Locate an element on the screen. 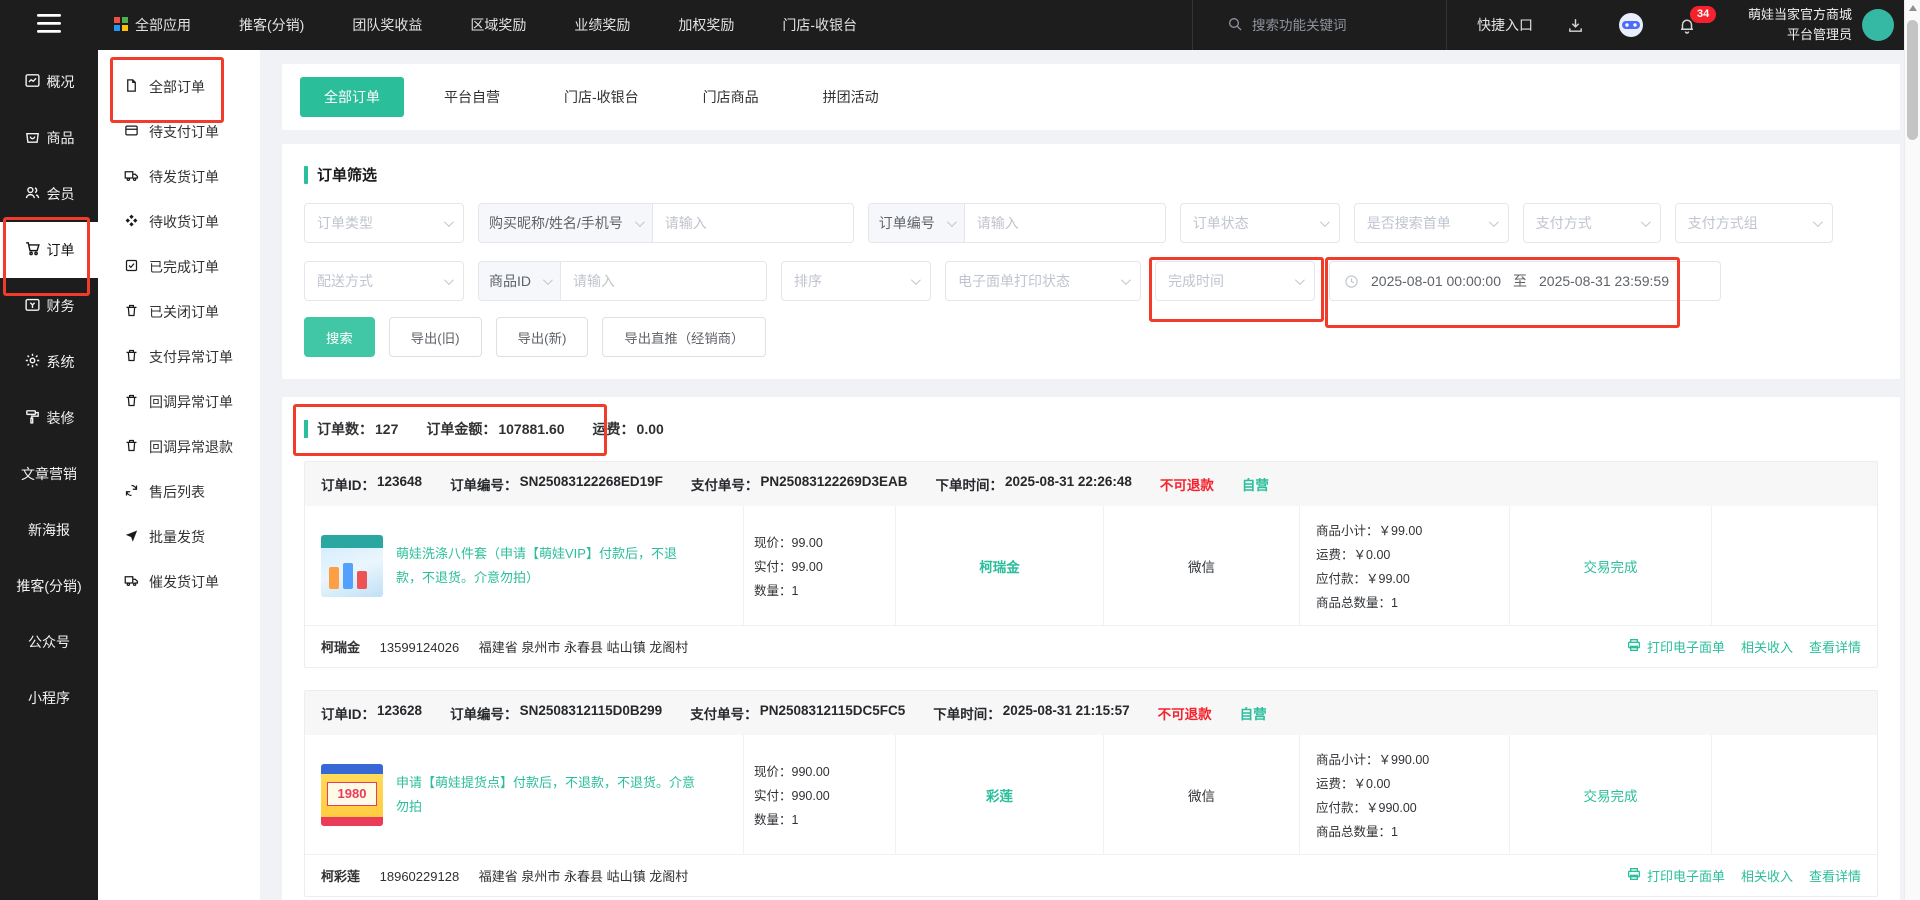 The image size is (1920, 900). submenu-item-completed-orders: 已完成订单 is located at coordinates (179, 266).